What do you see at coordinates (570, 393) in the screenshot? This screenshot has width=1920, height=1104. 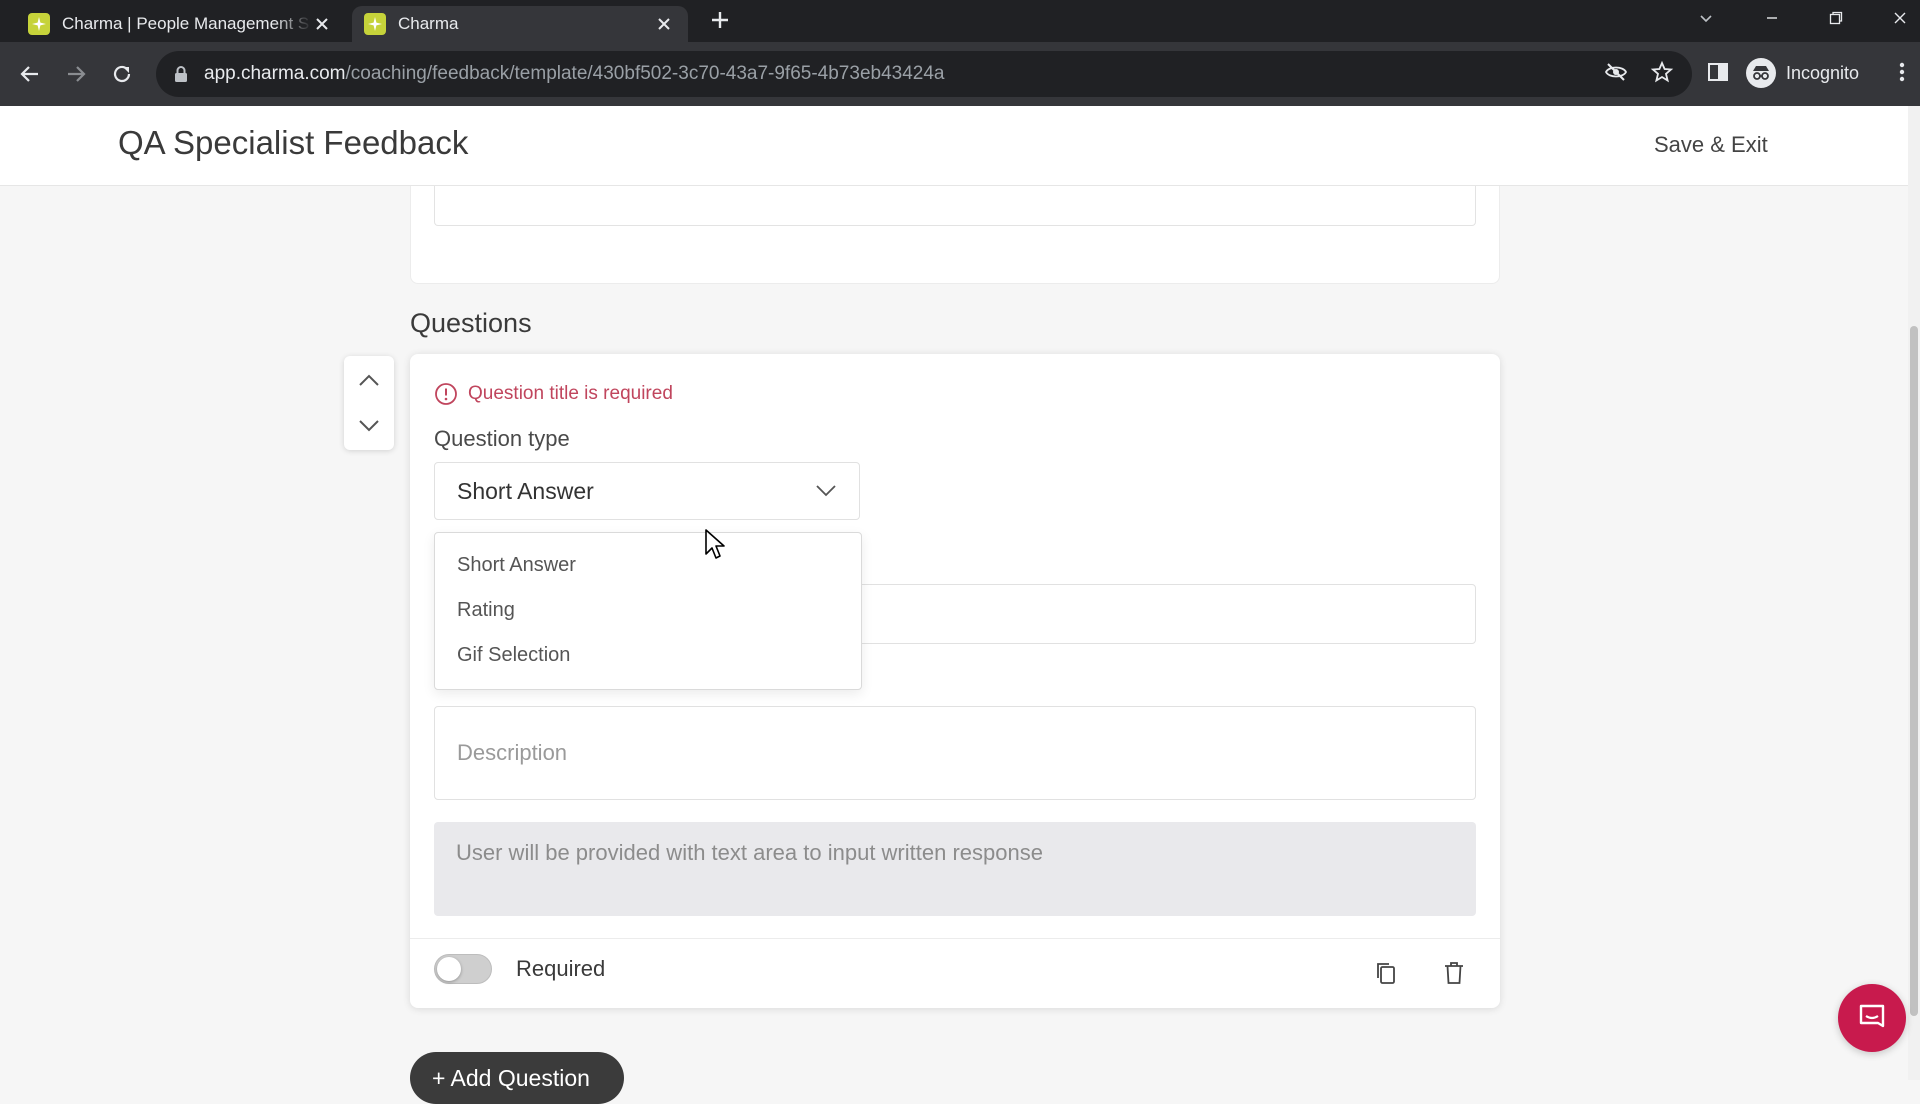 I see `error-text: Question title is required` at bounding box center [570, 393].